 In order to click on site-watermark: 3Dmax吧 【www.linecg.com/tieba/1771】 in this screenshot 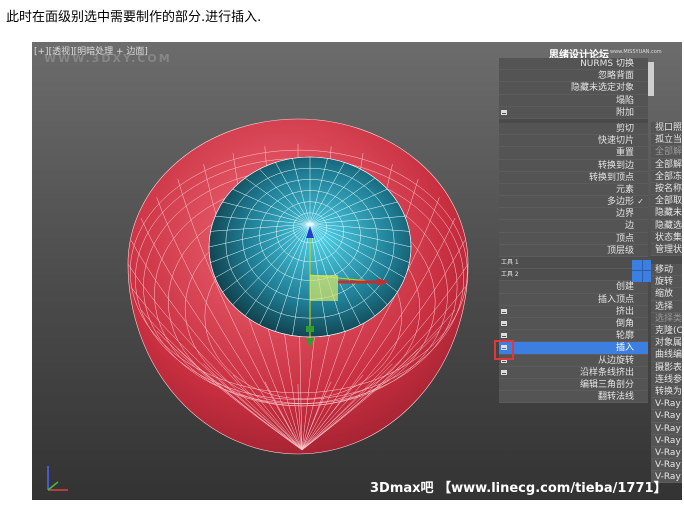, I will do `click(518, 488)`.